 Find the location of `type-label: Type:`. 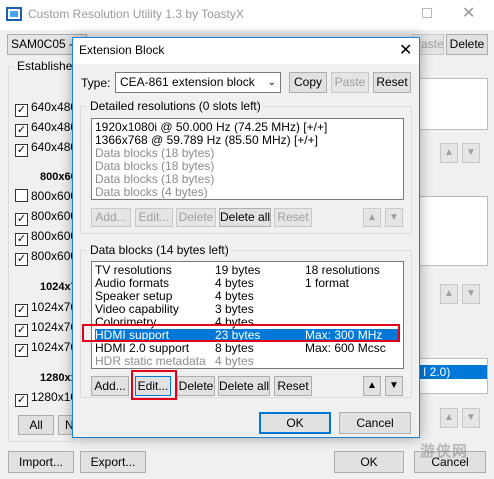

type-label: Type: is located at coordinates (96, 83).